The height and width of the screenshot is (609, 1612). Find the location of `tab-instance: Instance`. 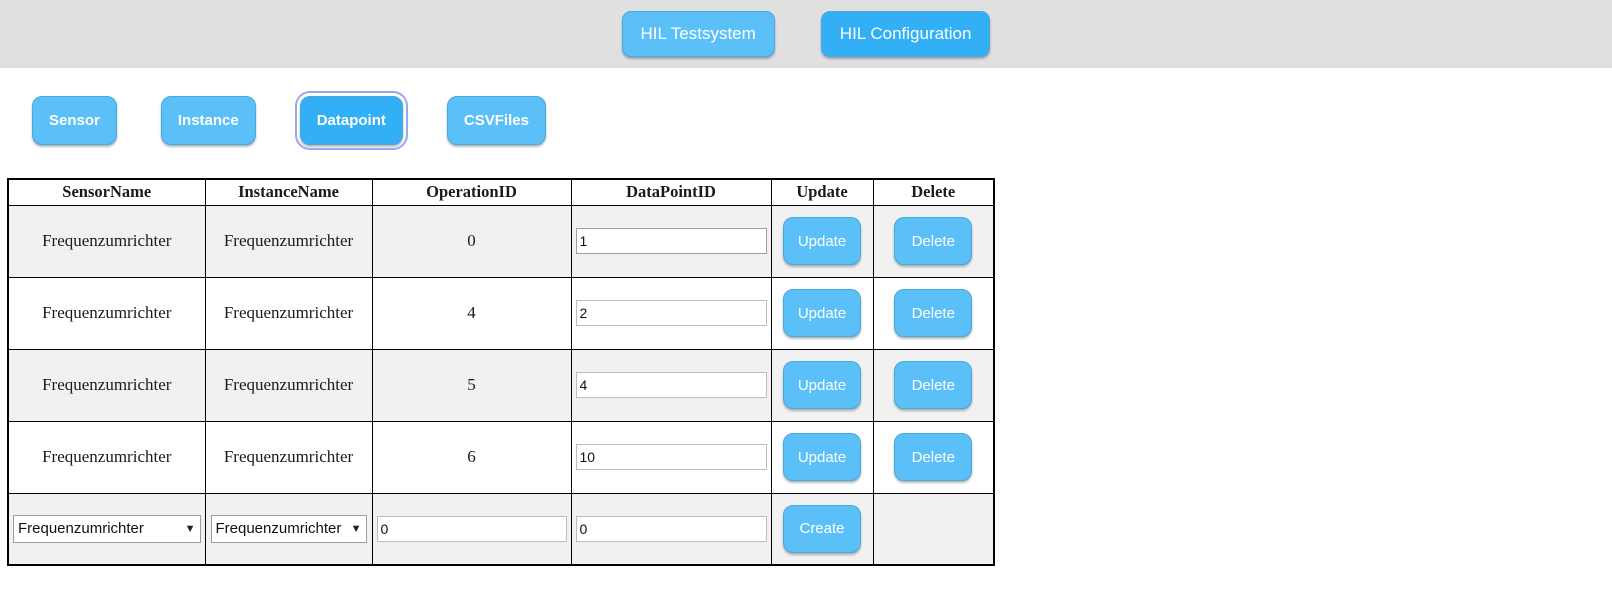

tab-instance: Instance is located at coordinates (208, 120).